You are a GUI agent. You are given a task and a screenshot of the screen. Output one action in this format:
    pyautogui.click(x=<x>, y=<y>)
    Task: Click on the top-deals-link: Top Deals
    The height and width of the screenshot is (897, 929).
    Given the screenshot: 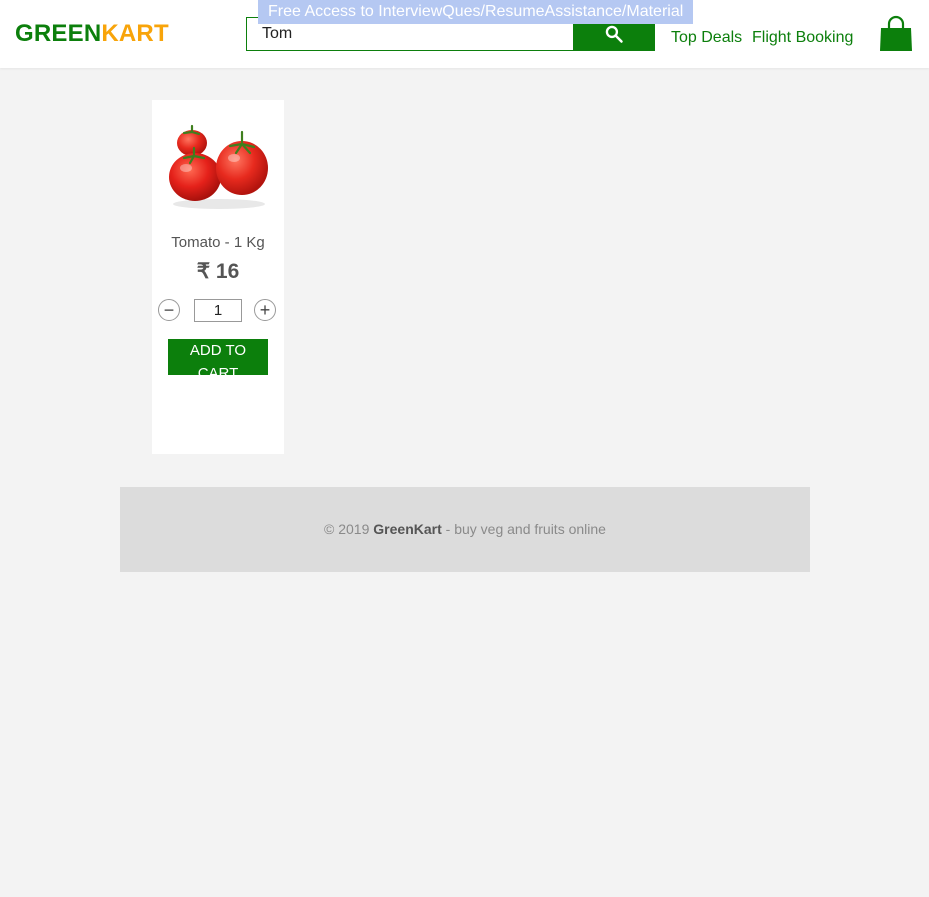 What is the action you would take?
    pyautogui.click(x=706, y=38)
    